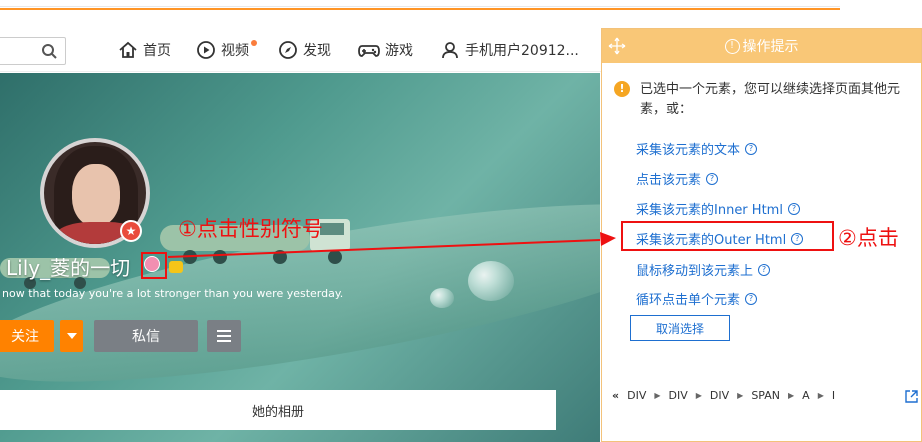 The width and height of the screenshot is (922, 442). I want to click on search-icon, so click(49, 51).